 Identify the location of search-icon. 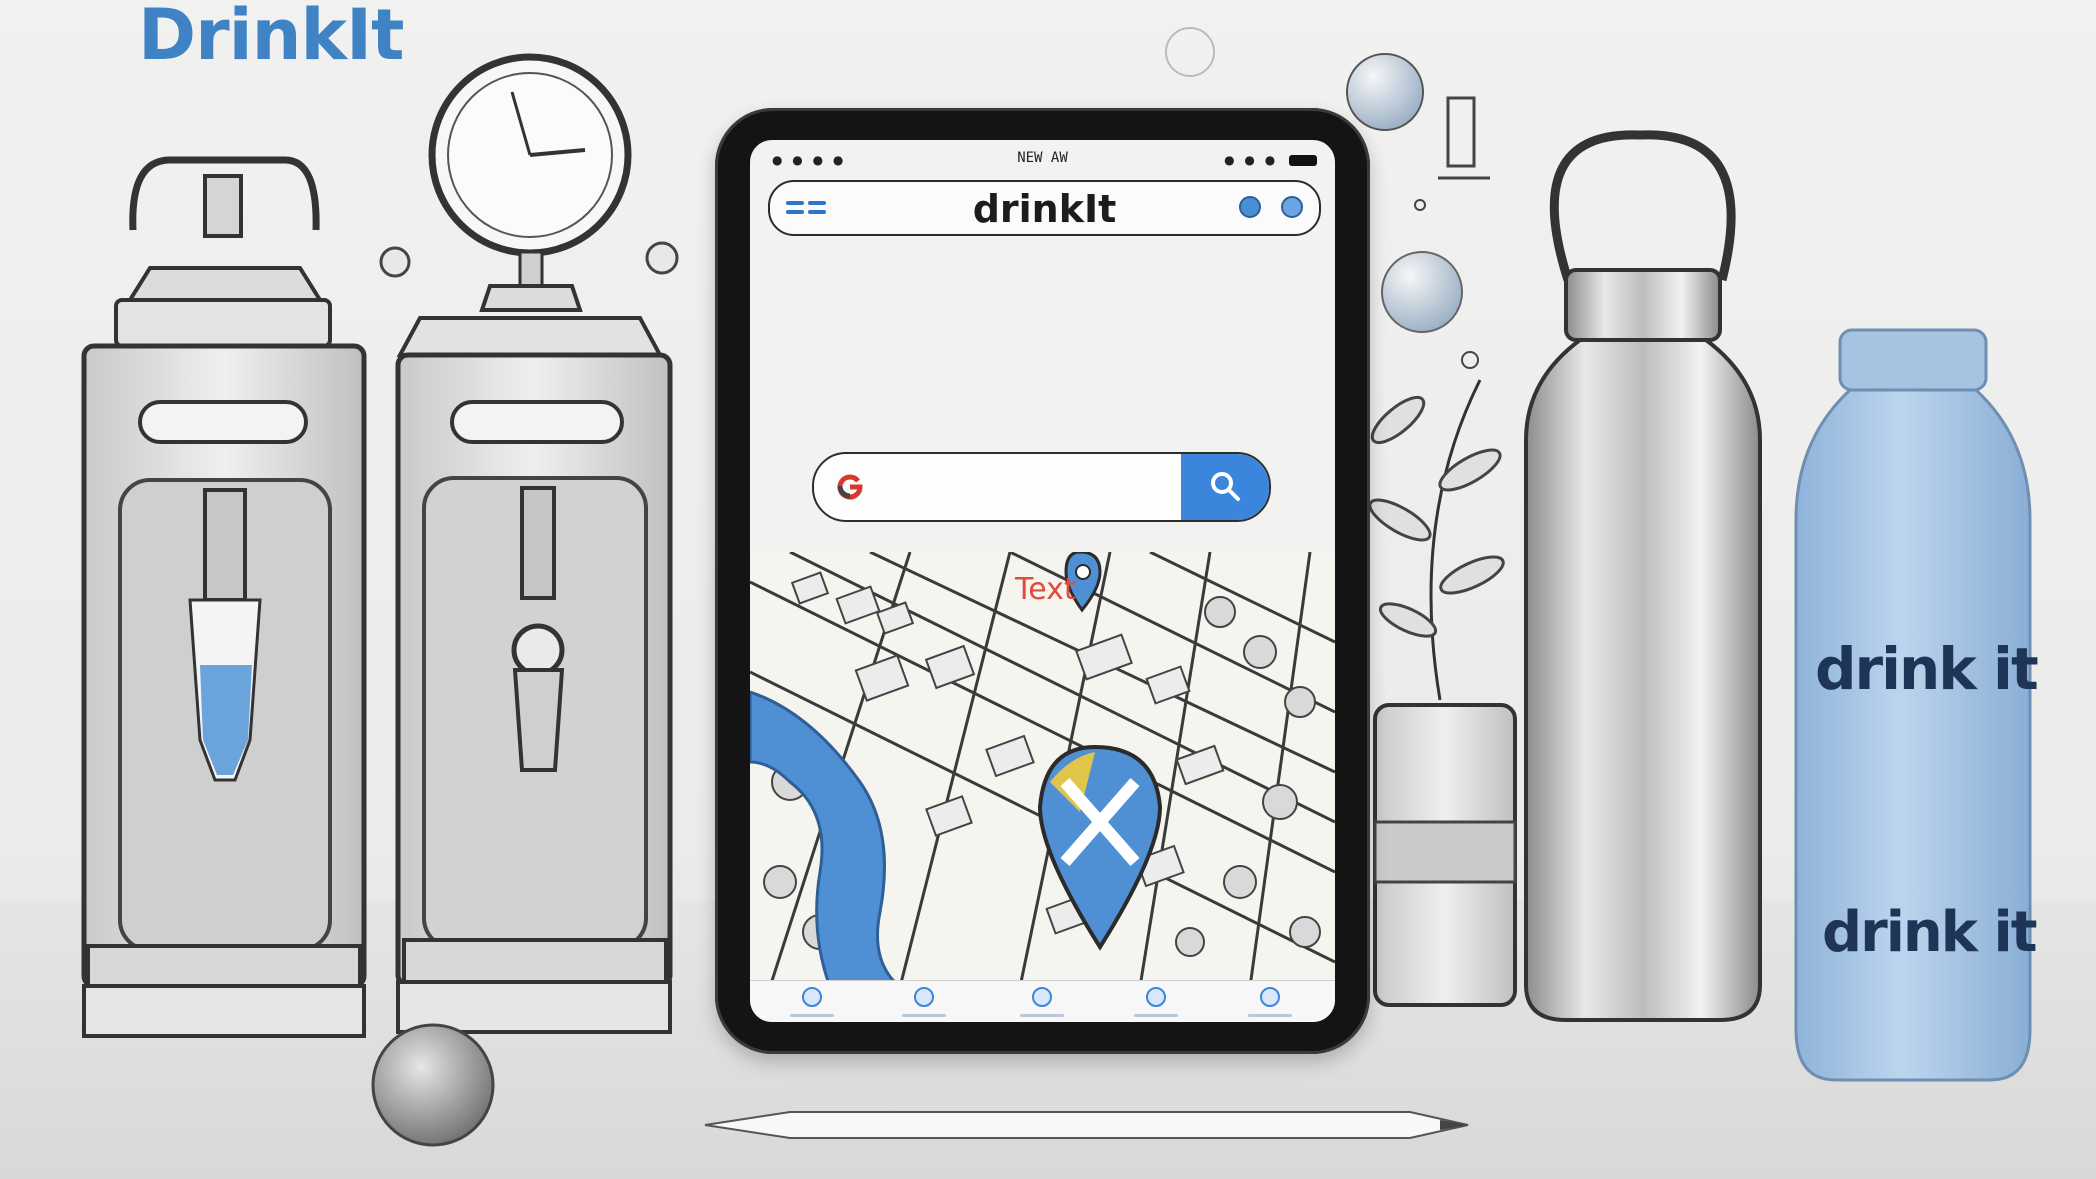
(1225, 486).